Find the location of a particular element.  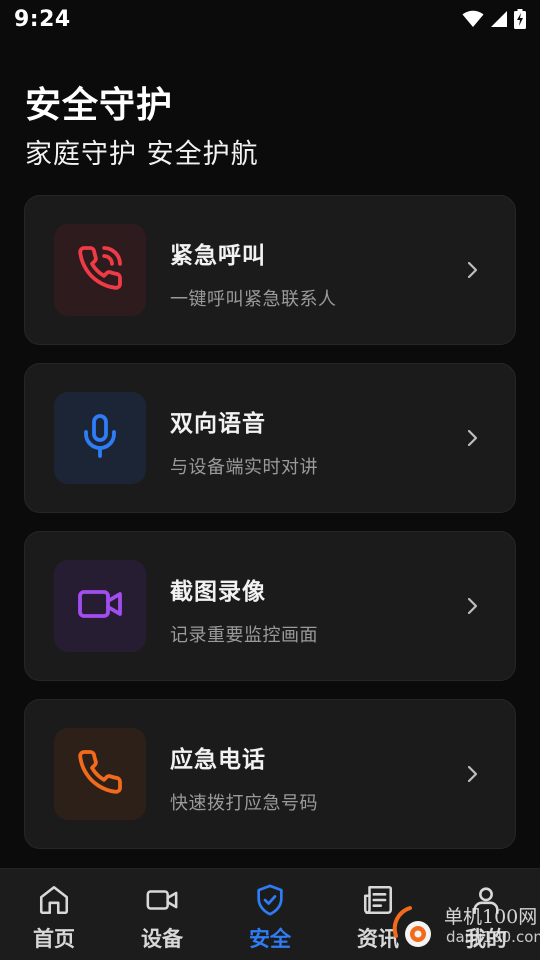

newspaper-icon is located at coordinates (378, 900).